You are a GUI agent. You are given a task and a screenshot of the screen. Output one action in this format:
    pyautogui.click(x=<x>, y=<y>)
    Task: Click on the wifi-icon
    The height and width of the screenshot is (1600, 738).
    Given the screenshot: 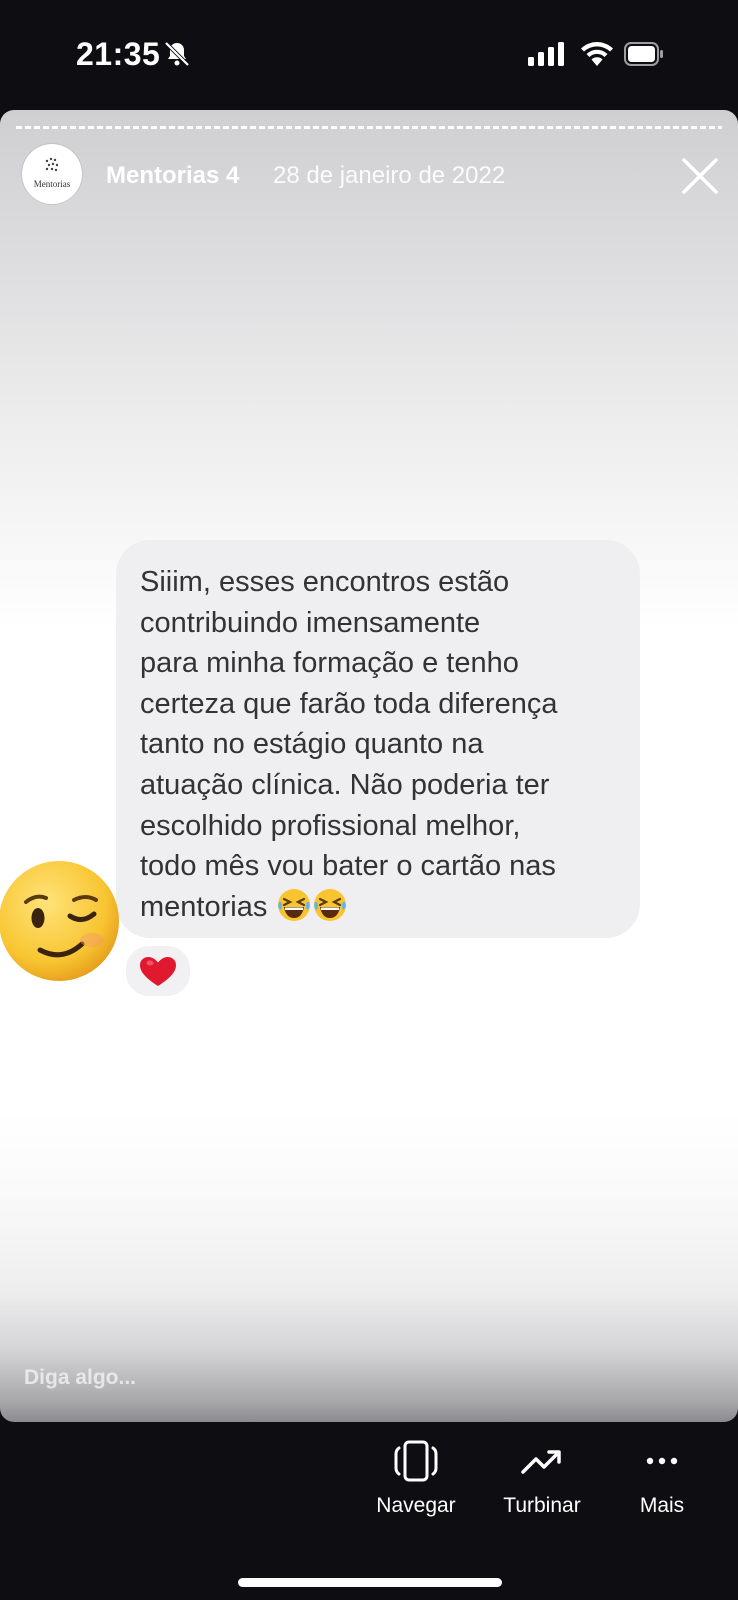 What is the action you would take?
    pyautogui.click(x=597, y=54)
    